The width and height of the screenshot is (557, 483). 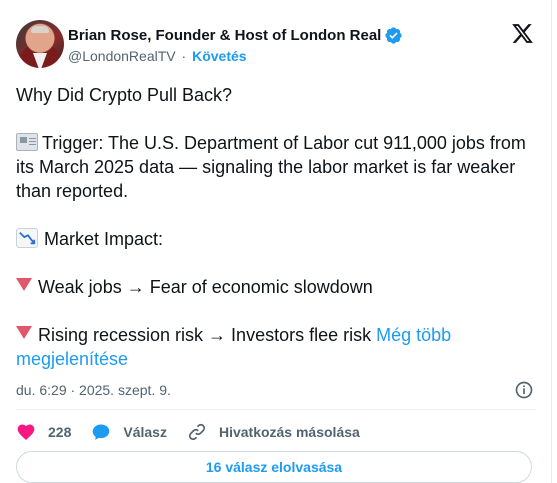 What do you see at coordinates (145, 432) in the screenshot?
I see `reply-label: Válasz` at bounding box center [145, 432].